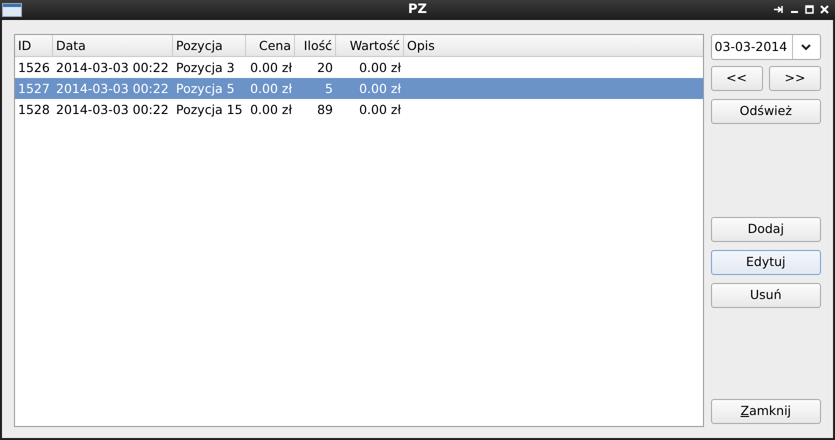 This screenshot has height=440, width=835. Describe the element at coordinates (765, 111) in the screenshot. I see `refresh-button: Odśwież` at that location.